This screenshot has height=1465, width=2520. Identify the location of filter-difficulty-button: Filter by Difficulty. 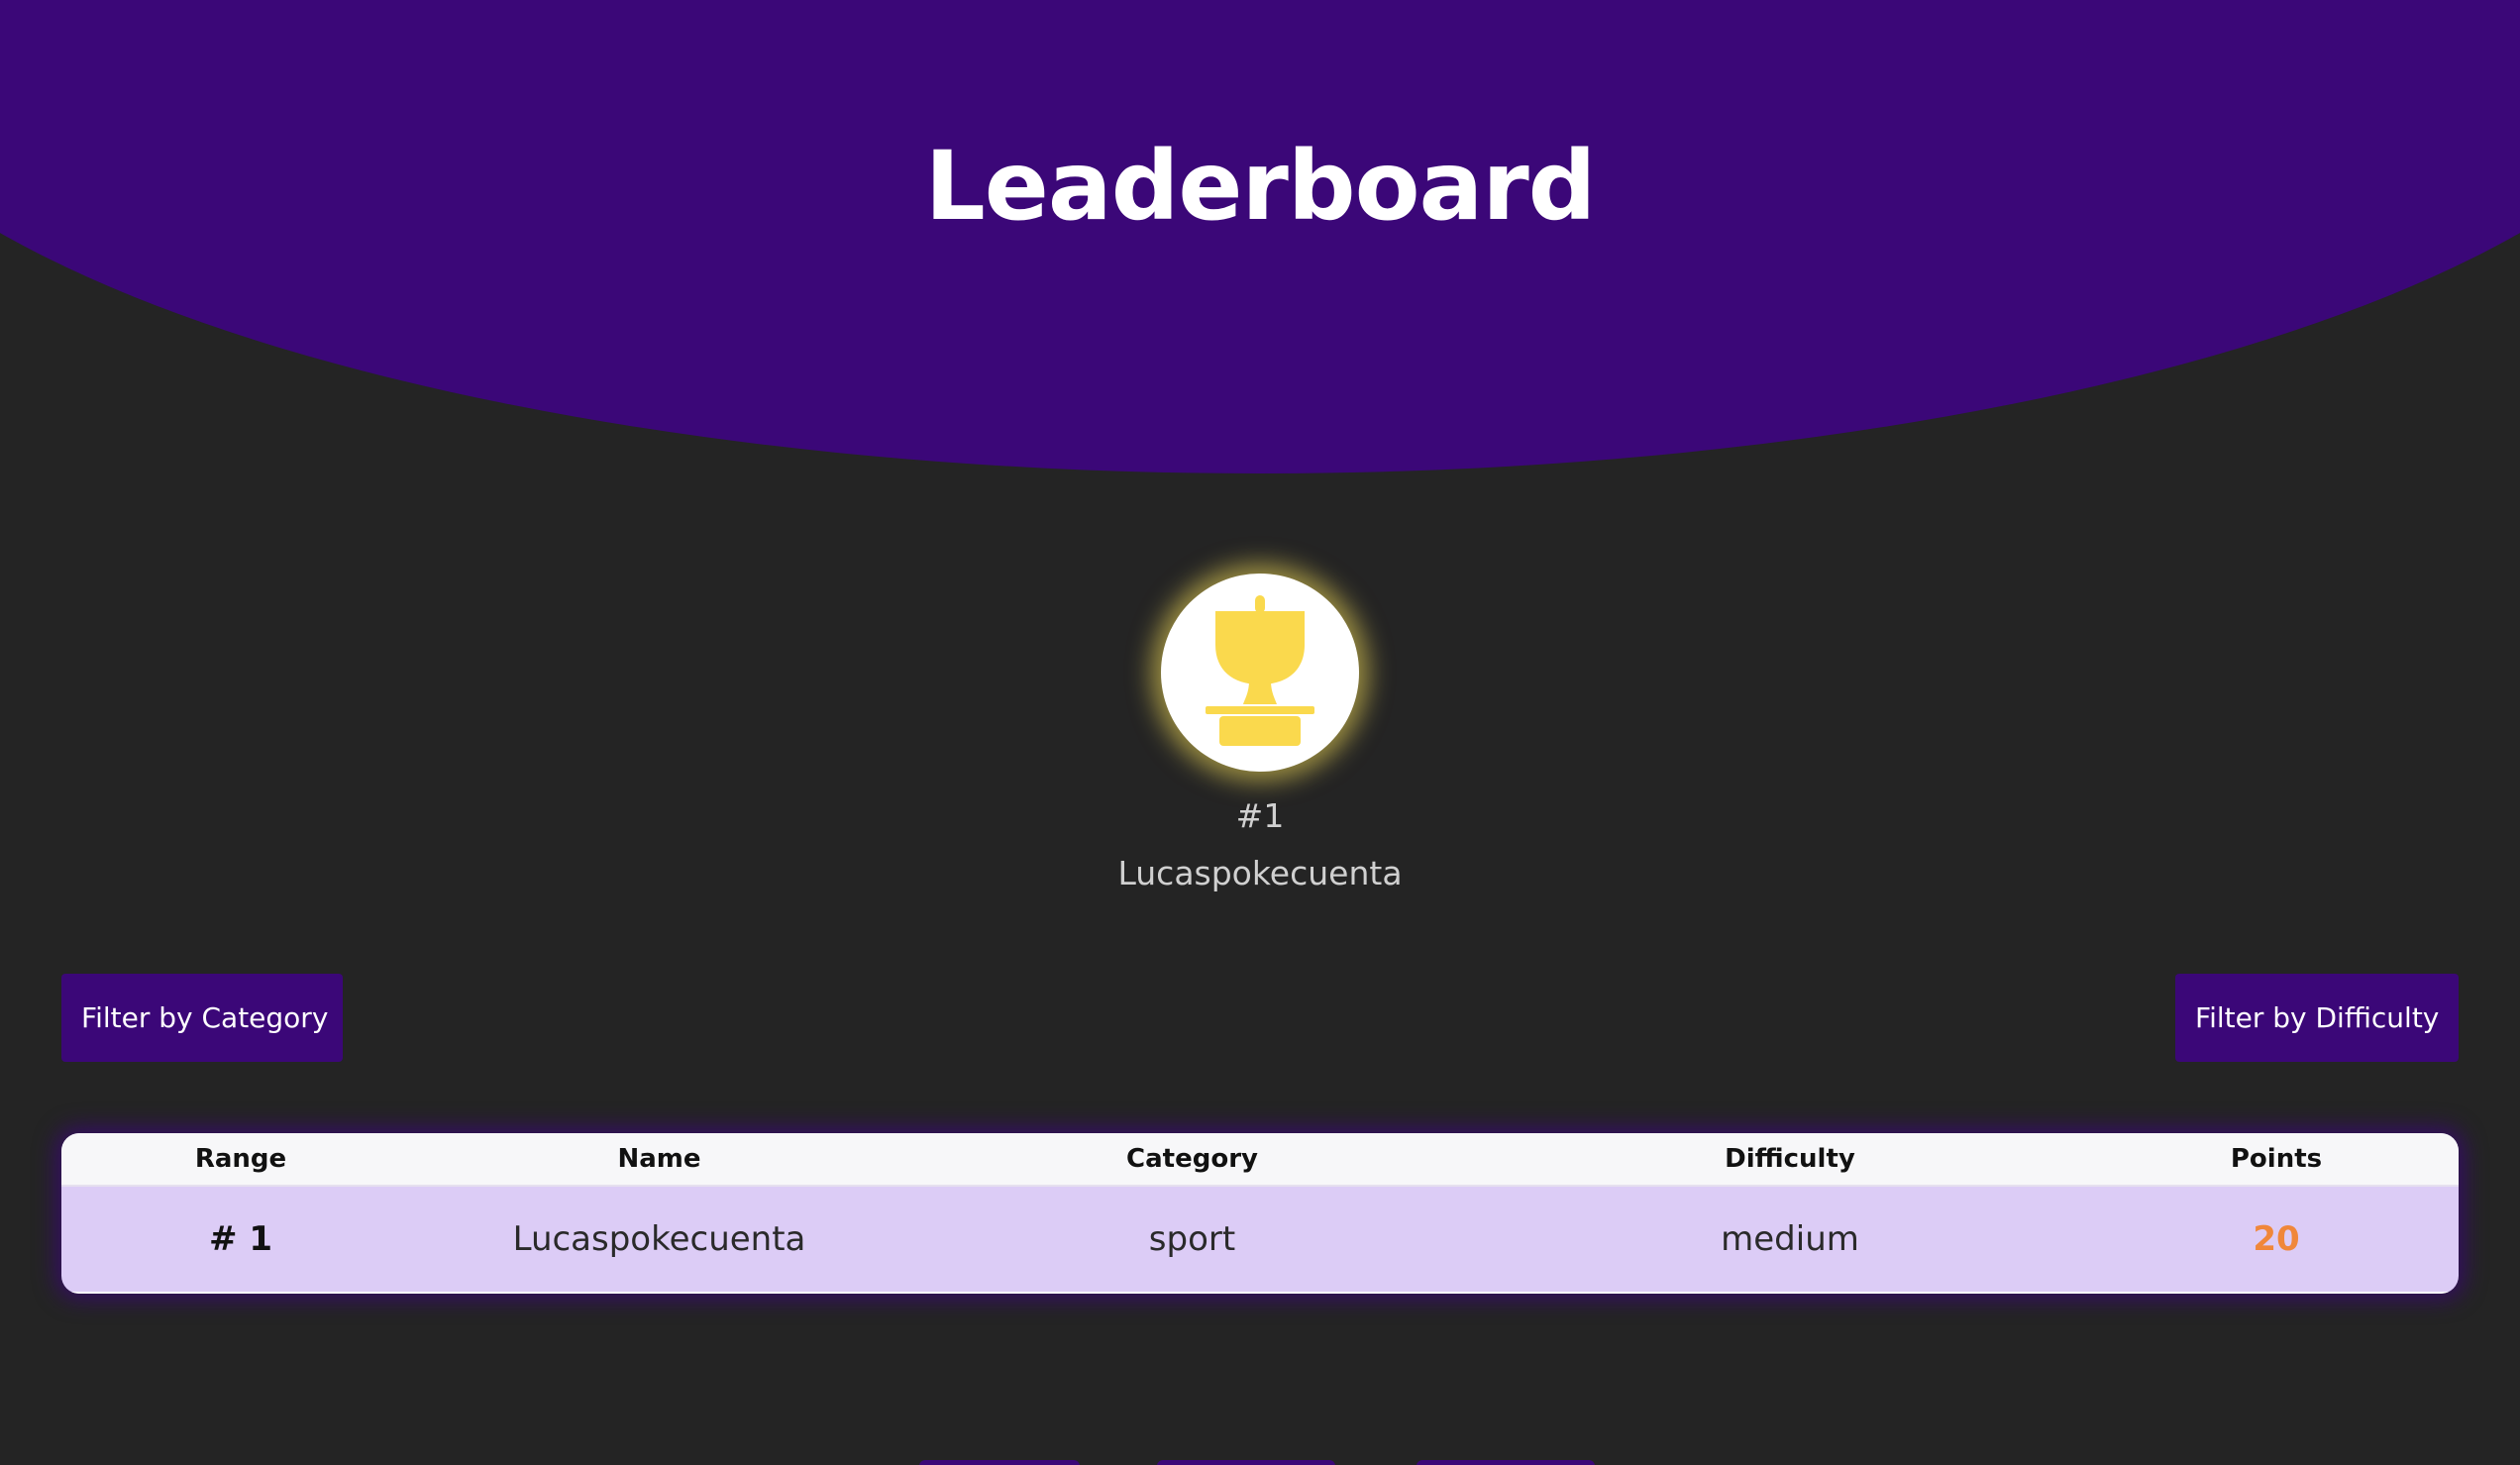
(2317, 1018).